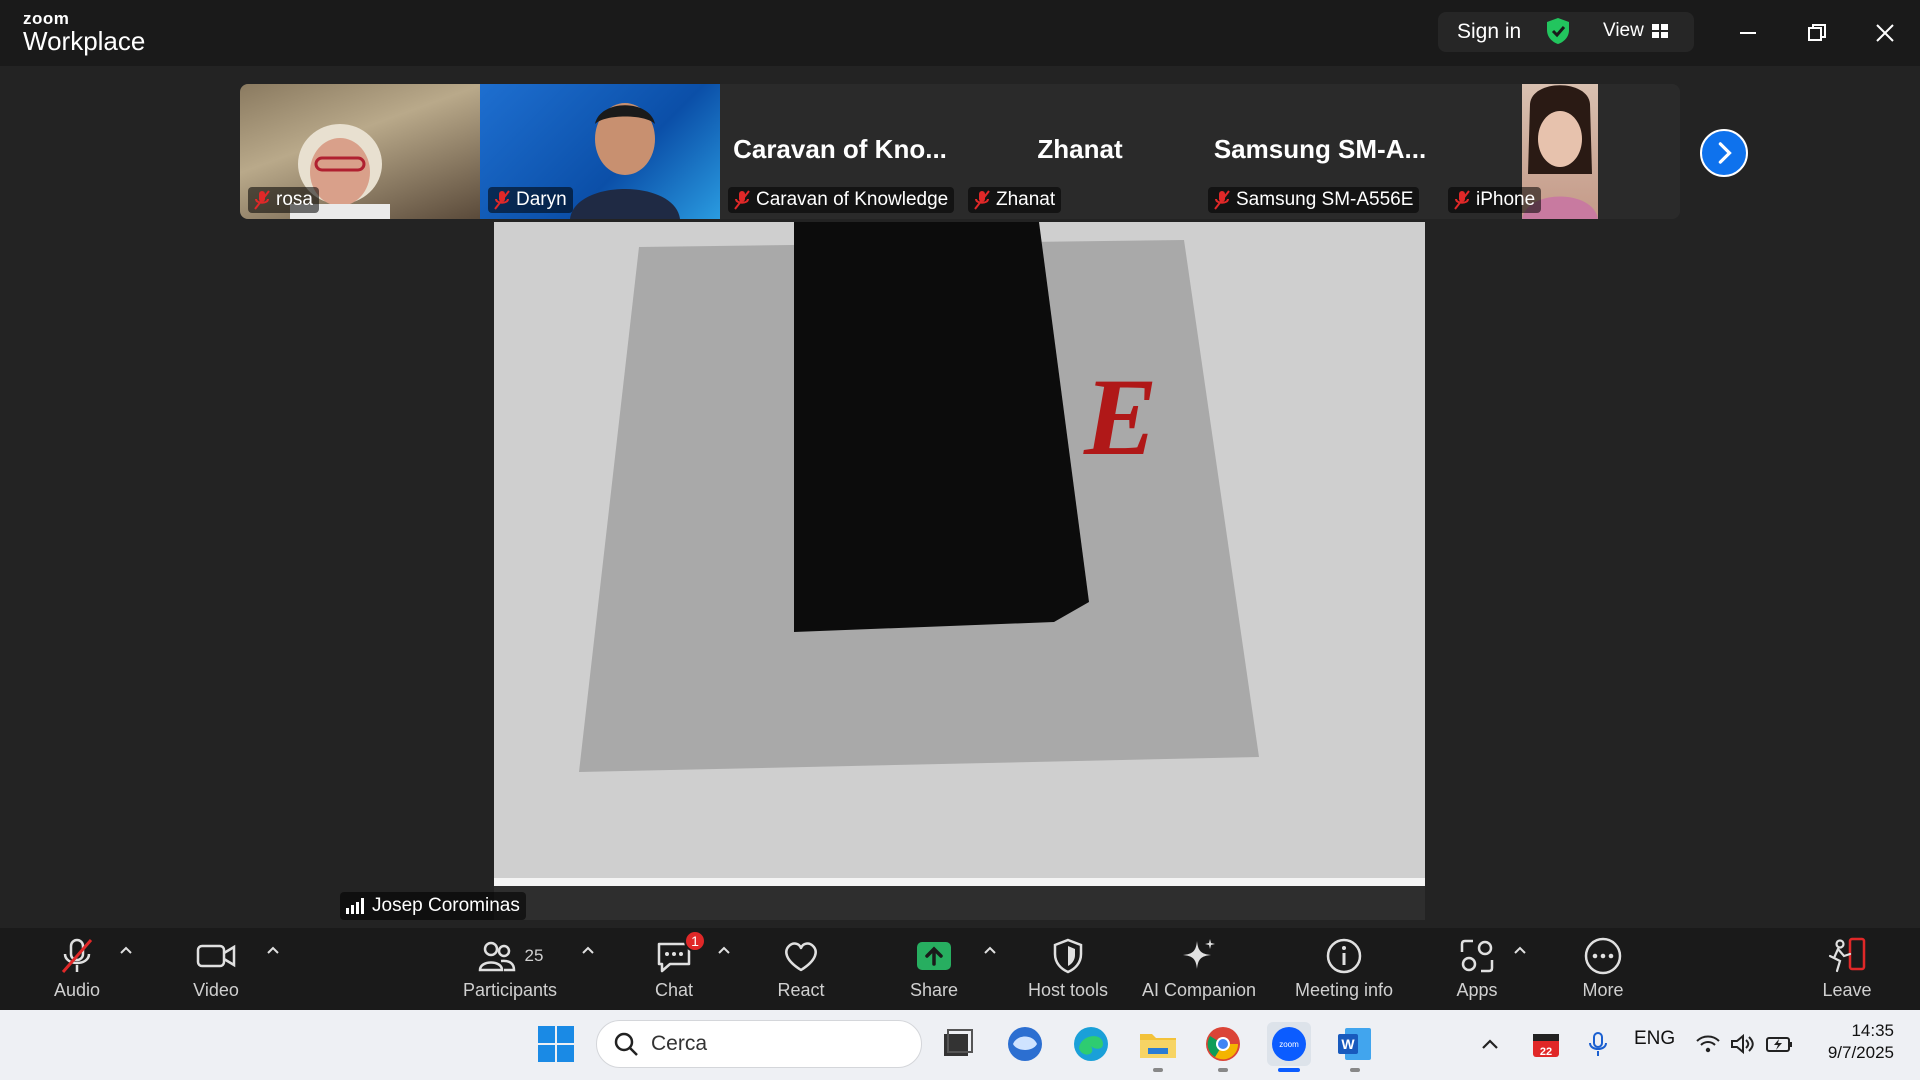 The image size is (1920, 1080). I want to click on share-options-chevron-up-icon, so click(990, 950).